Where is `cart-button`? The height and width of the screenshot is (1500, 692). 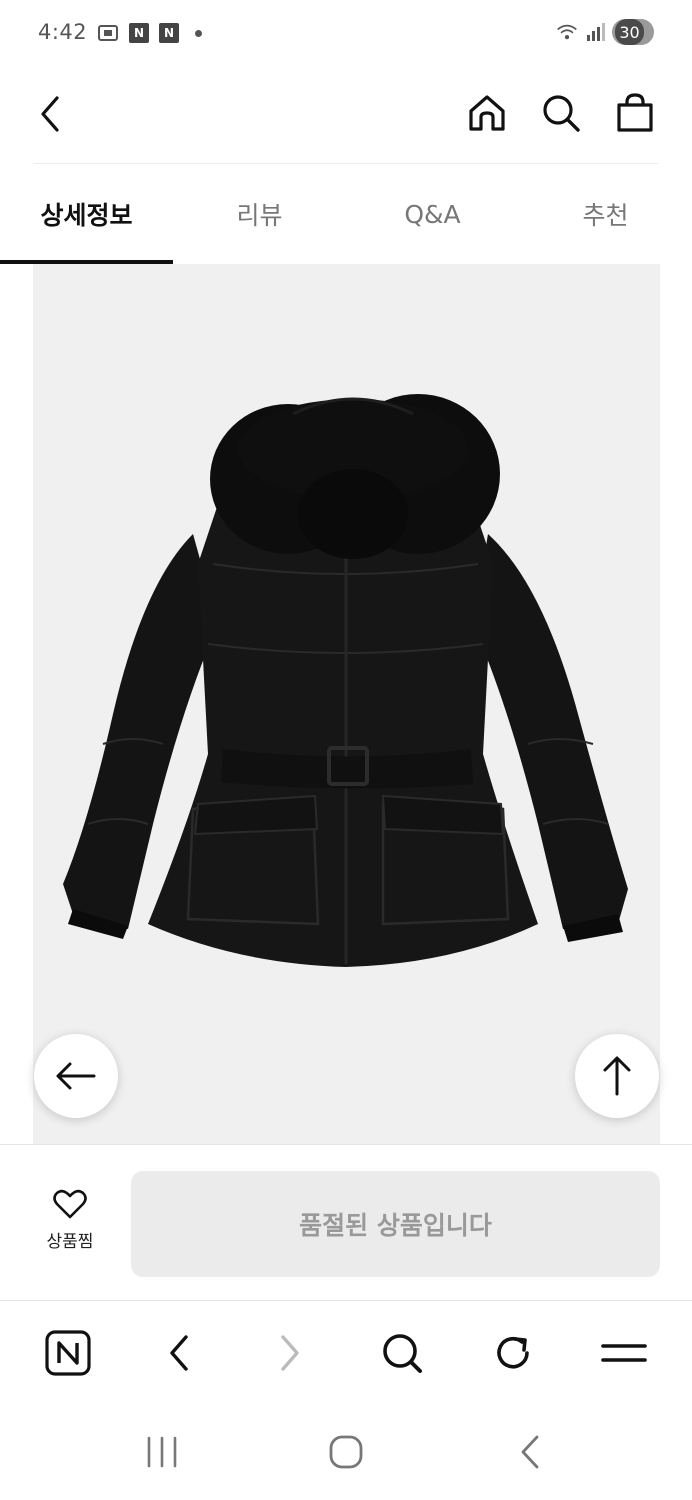
cart-button is located at coordinates (635, 113).